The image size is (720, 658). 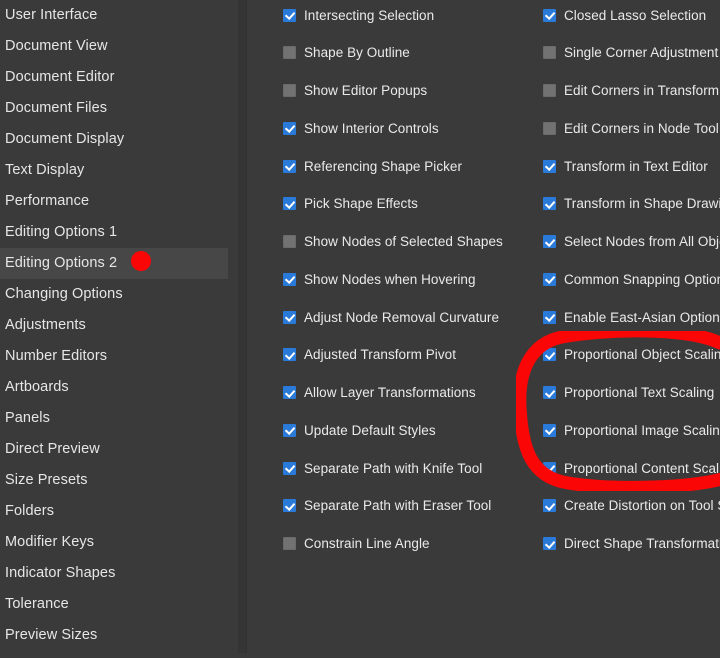 I want to click on option-label: Edit Corners in Node Tool, so click(x=641, y=128).